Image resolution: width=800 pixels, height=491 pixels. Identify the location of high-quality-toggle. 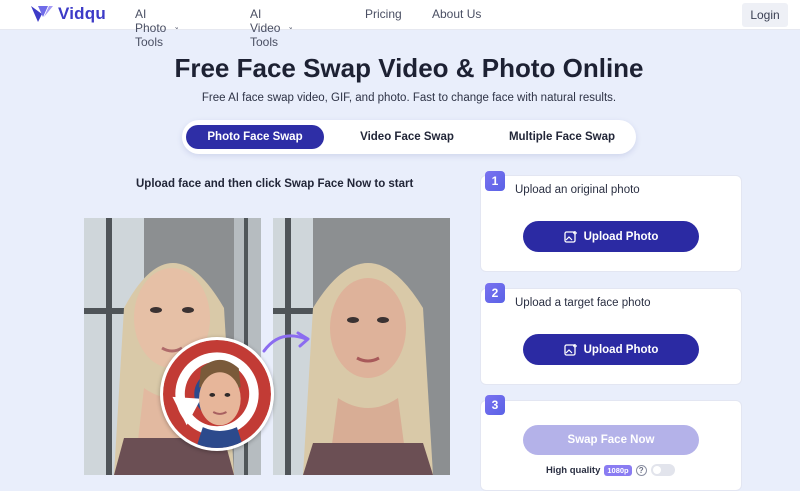
(662, 470).